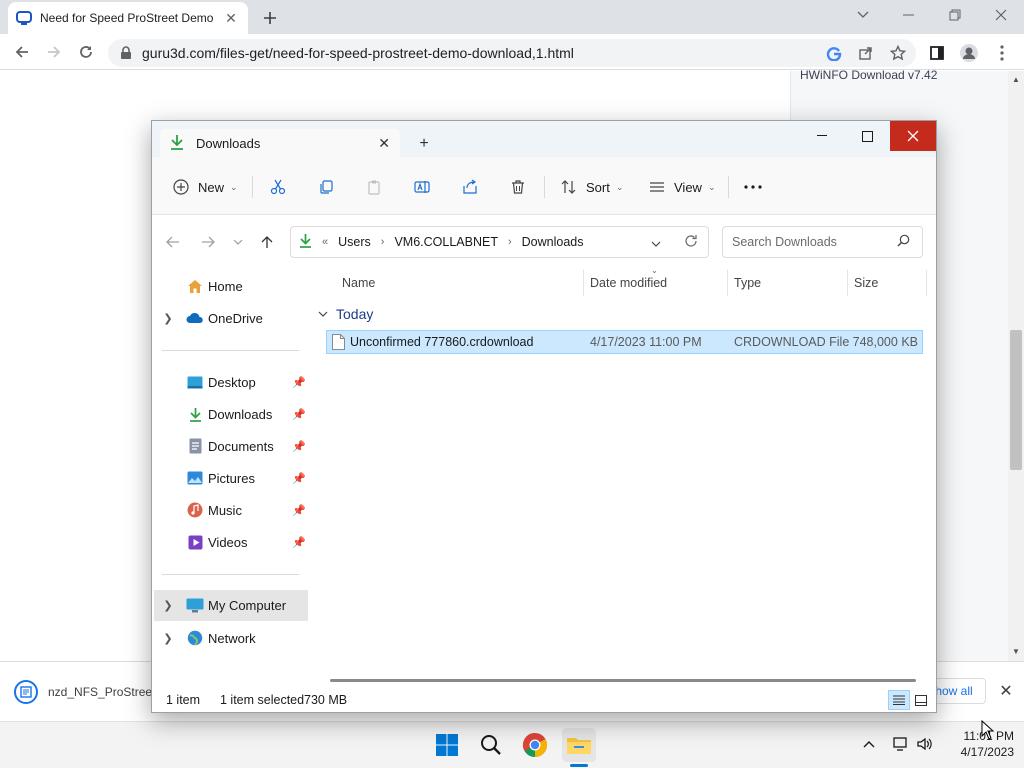 The image size is (1024, 768). What do you see at coordinates (868, 75) in the screenshot?
I see `hwinfo-download-link: HWiNFO Download v7.42` at bounding box center [868, 75].